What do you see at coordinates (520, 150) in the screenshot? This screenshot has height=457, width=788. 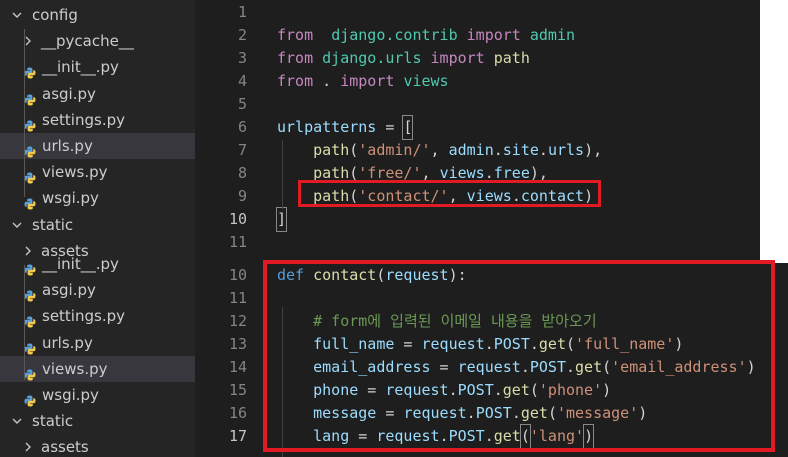 I see `code-token: site` at bounding box center [520, 150].